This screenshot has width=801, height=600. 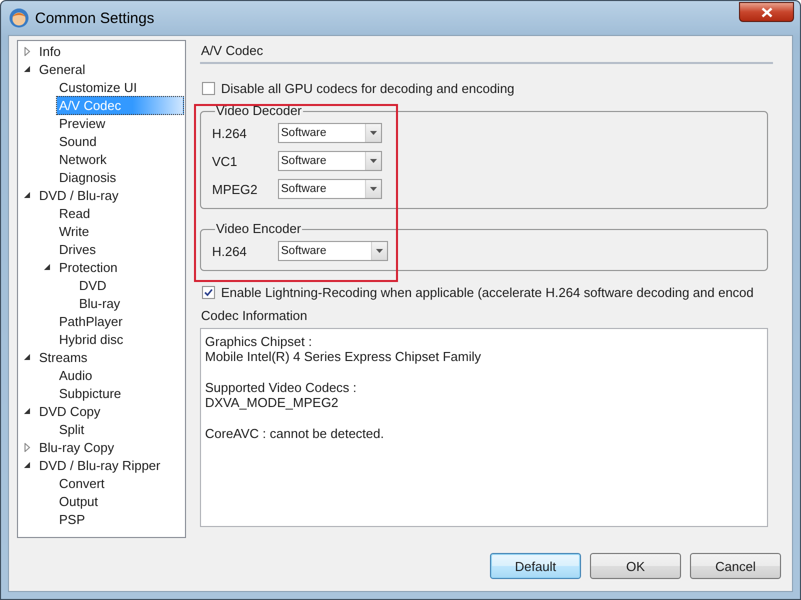 What do you see at coordinates (100, 465) in the screenshot?
I see `tree-item: DVD / Blu-ray Ripper` at bounding box center [100, 465].